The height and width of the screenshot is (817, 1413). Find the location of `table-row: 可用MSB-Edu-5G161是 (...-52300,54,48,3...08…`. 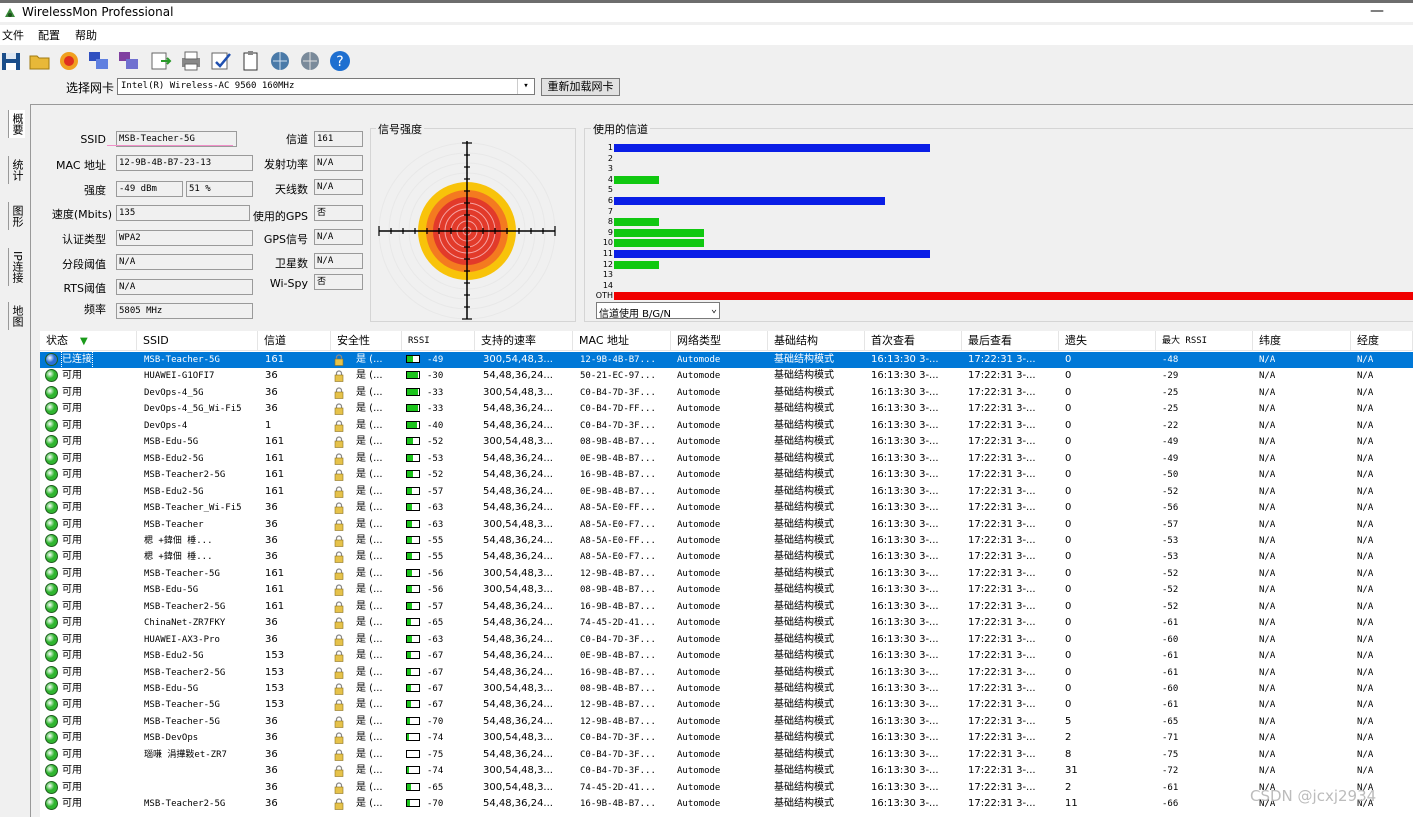

table-row: 可用MSB-Edu-5G161是 (...-52300,54,48,3...08… is located at coordinates (726, 442).